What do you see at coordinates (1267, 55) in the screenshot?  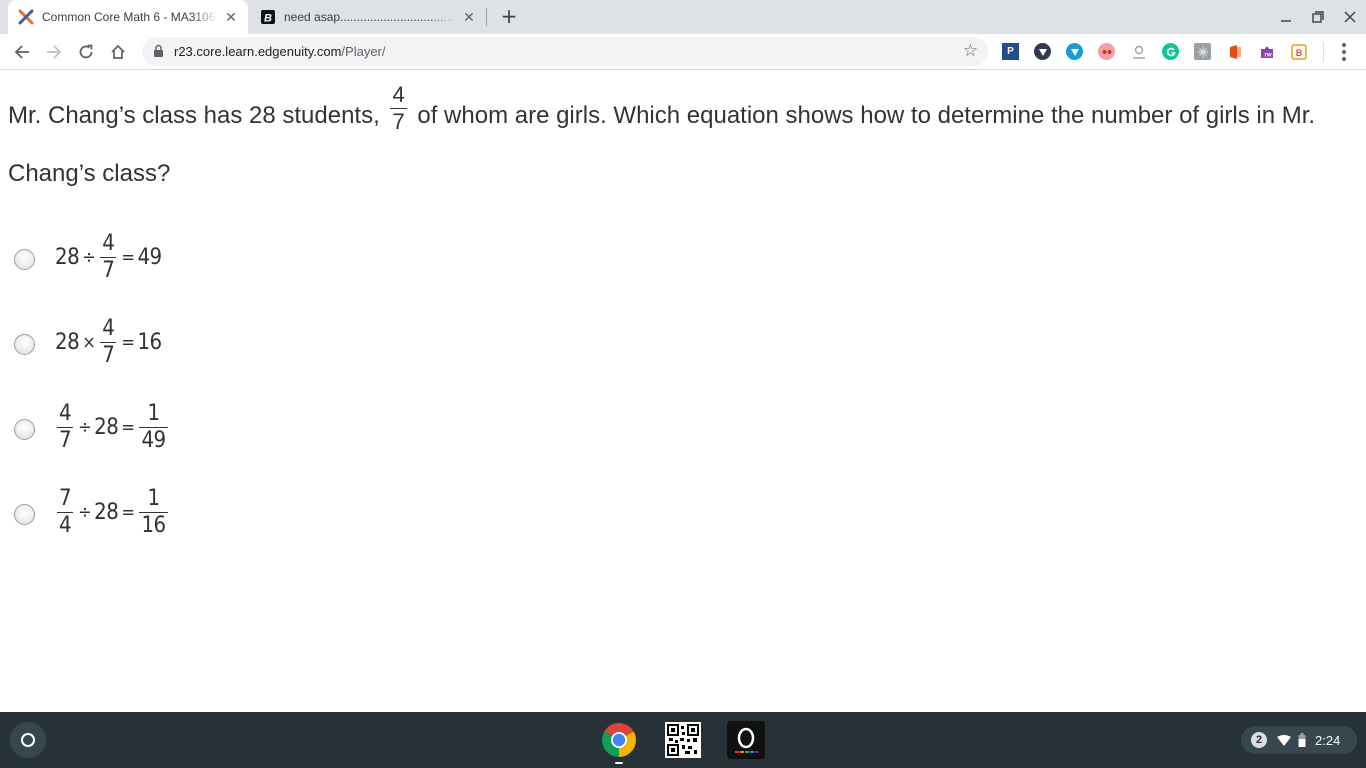 I see `svg-text: rw` at bounding box center [1267, 55].